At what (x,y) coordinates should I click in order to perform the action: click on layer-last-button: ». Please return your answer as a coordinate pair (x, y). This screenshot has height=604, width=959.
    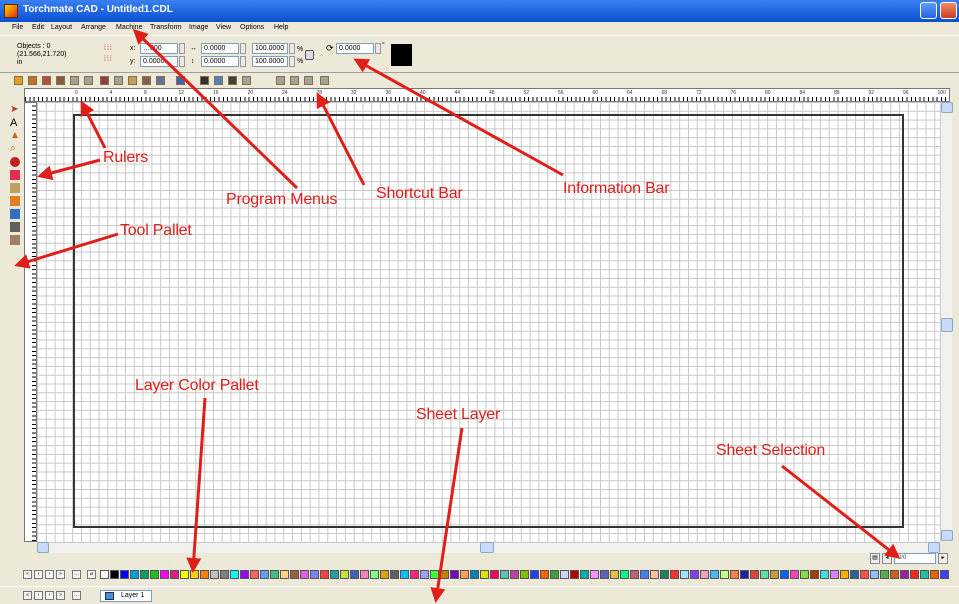
    Looking at the image, I should click on (60, 595).